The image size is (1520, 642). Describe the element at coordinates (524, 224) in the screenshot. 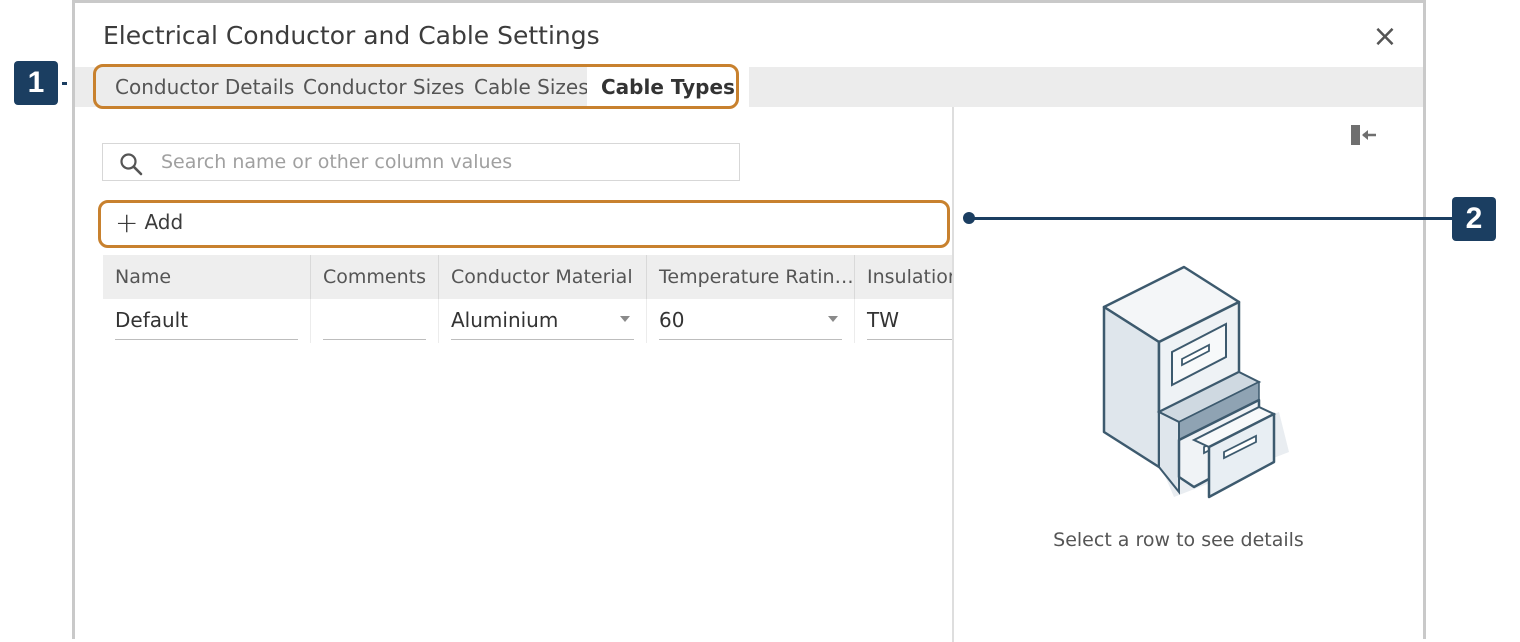

I see `add-highlight` at that location.